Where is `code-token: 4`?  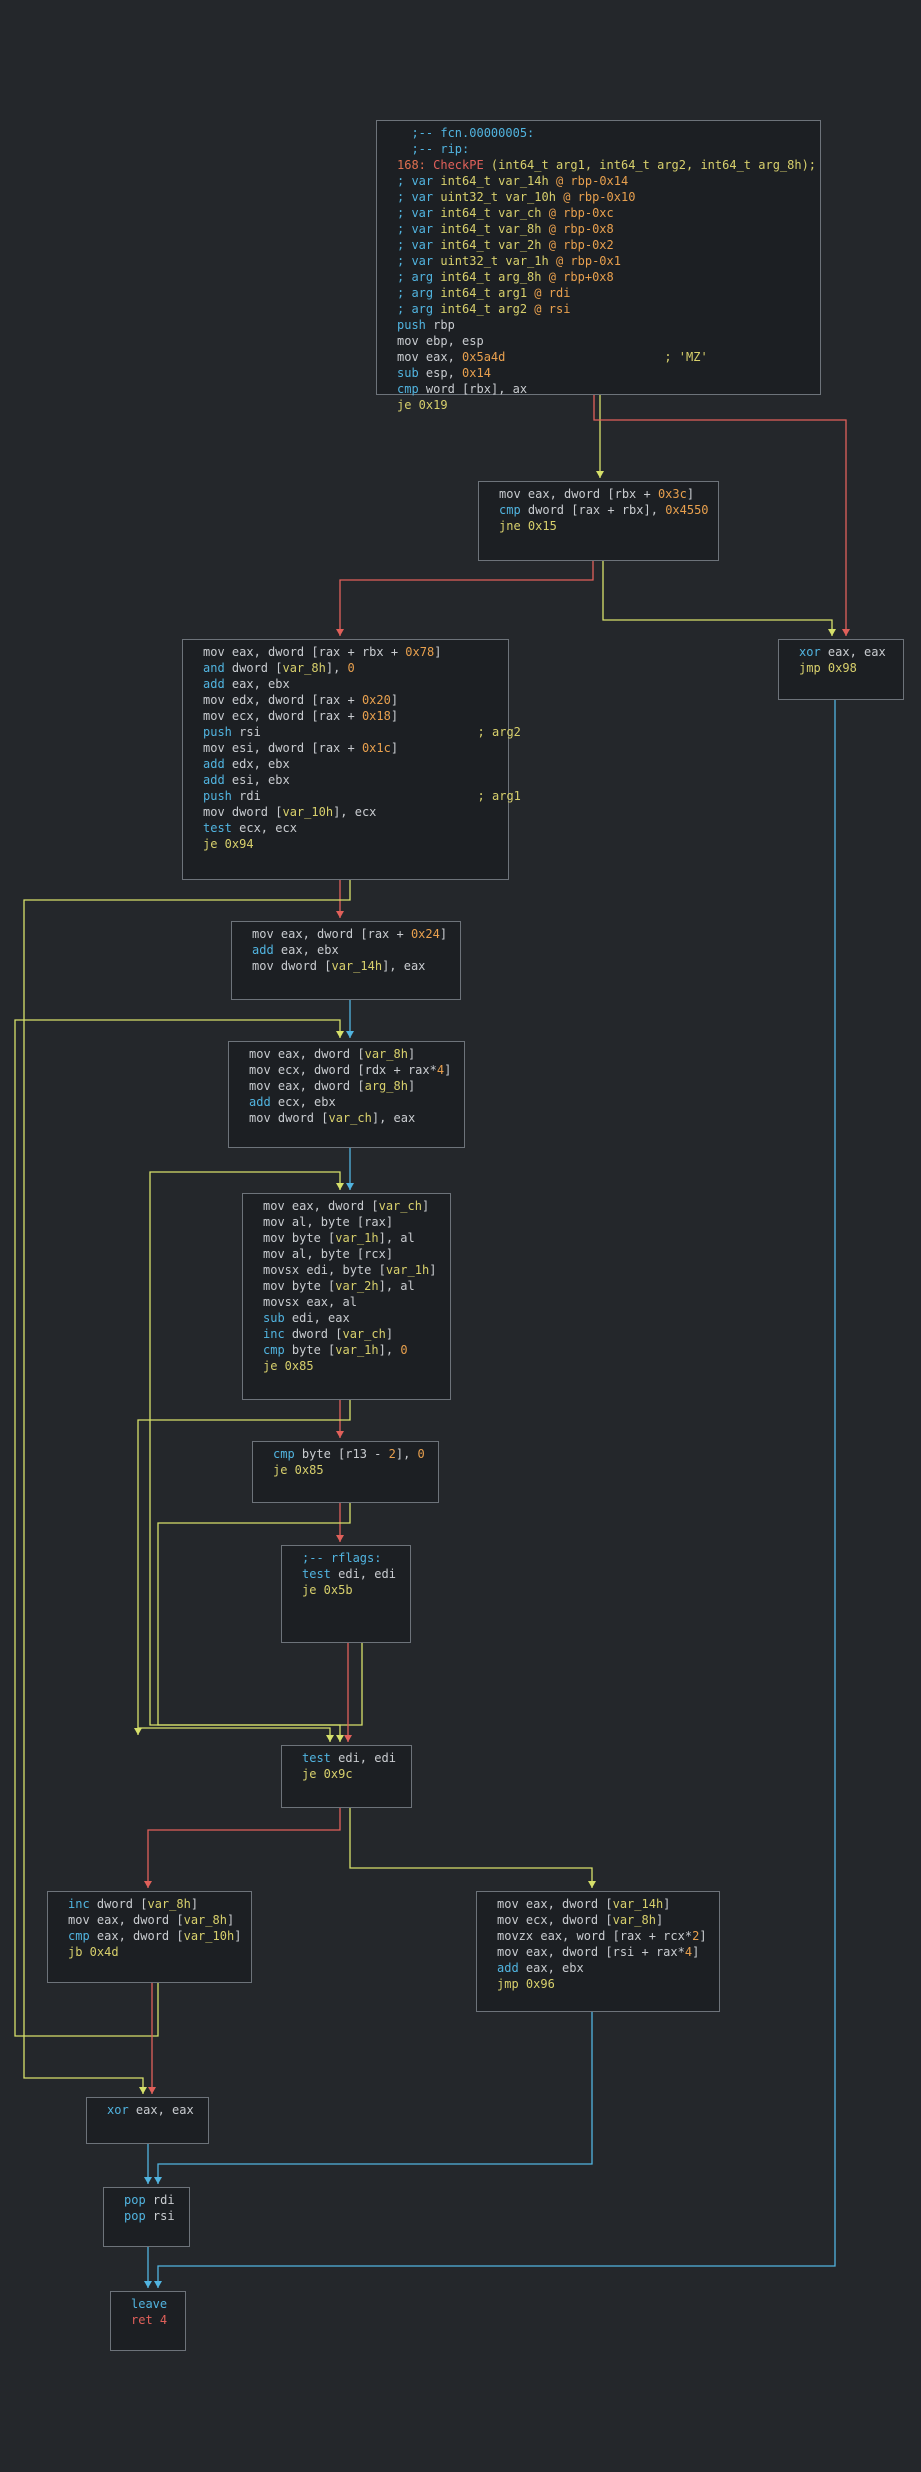
code-token: 4 is located at coordinates (688, 1952).